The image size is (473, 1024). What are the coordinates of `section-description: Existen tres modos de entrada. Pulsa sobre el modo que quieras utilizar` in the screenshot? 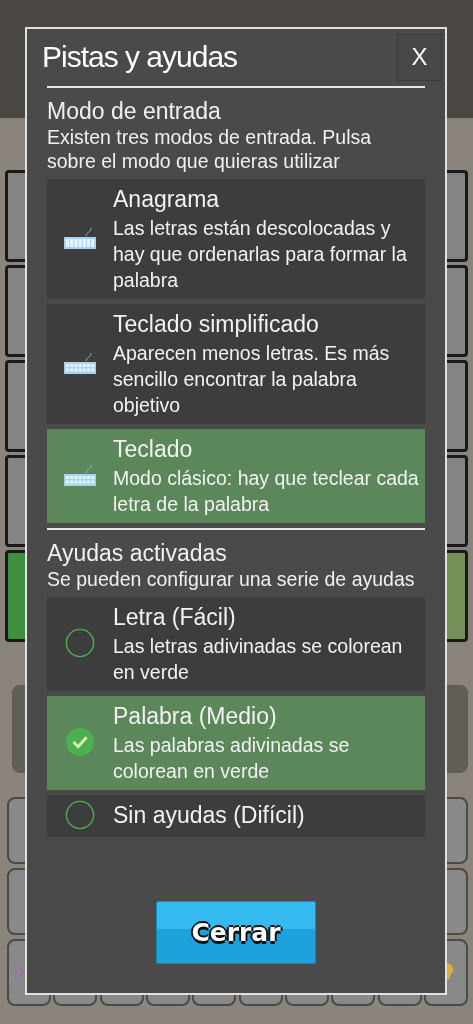 It's located at (210, 149).